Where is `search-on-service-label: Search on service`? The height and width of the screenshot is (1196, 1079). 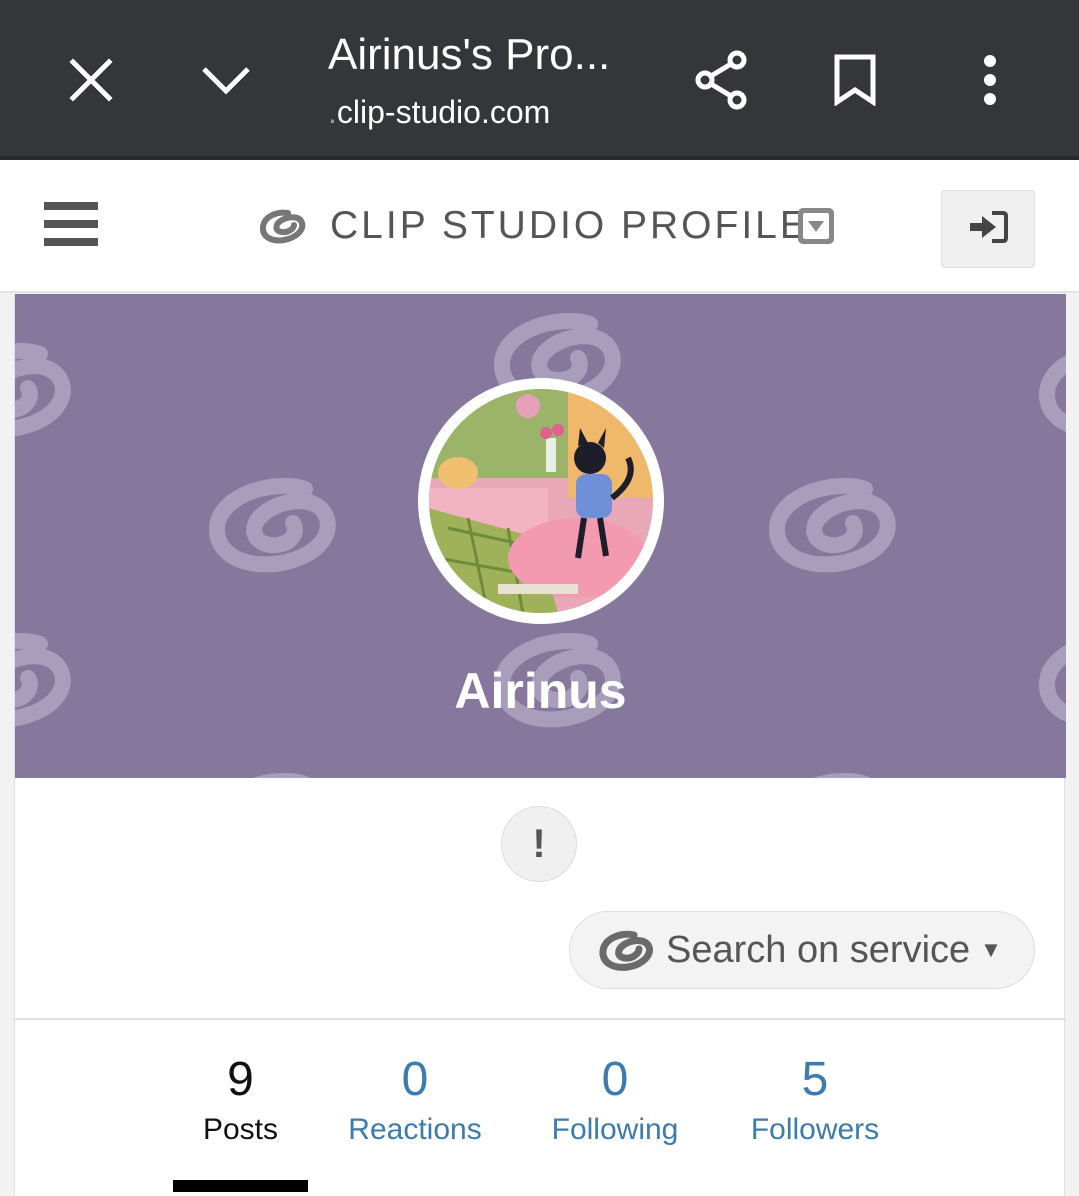
search-on-service-label: Search on service is located at coordinates (818, 949).